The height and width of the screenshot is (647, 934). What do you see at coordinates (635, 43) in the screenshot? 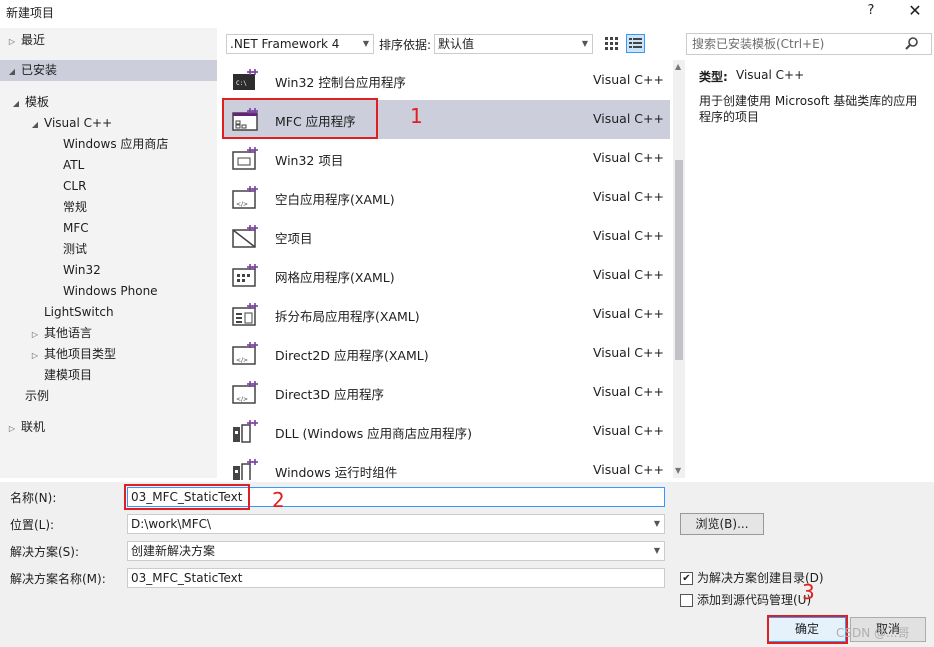
I see `list-view-icon` at bounding box center [635, 43].